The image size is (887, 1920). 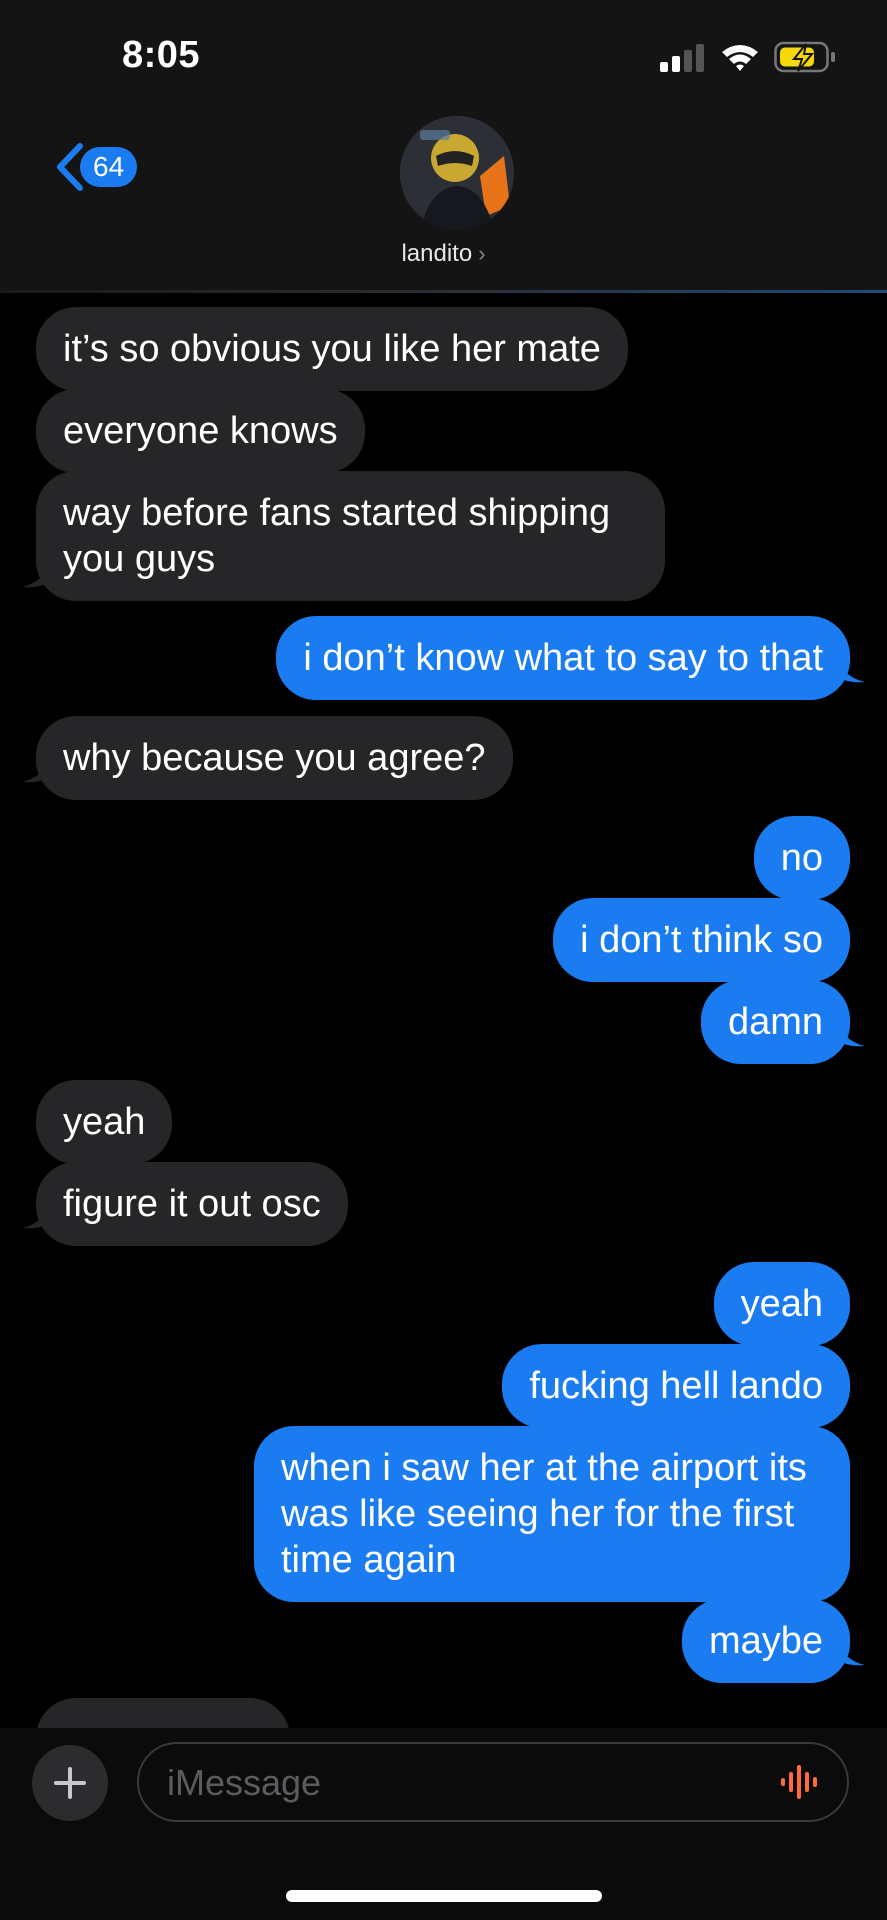 I want to click on add-attachment-button, so click(x=70, y=1783).